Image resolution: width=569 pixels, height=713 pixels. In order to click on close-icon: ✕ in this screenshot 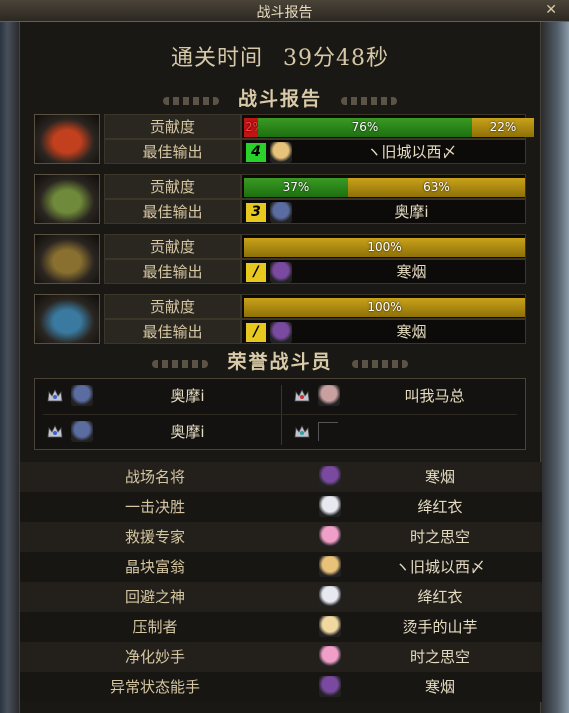, I will do `click(551, 10)`.